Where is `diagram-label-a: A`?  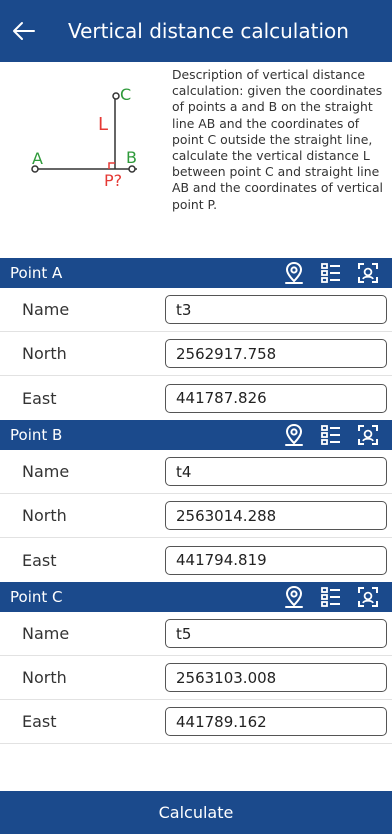
diagram-label-a: A is located at coordinates (37, 158).